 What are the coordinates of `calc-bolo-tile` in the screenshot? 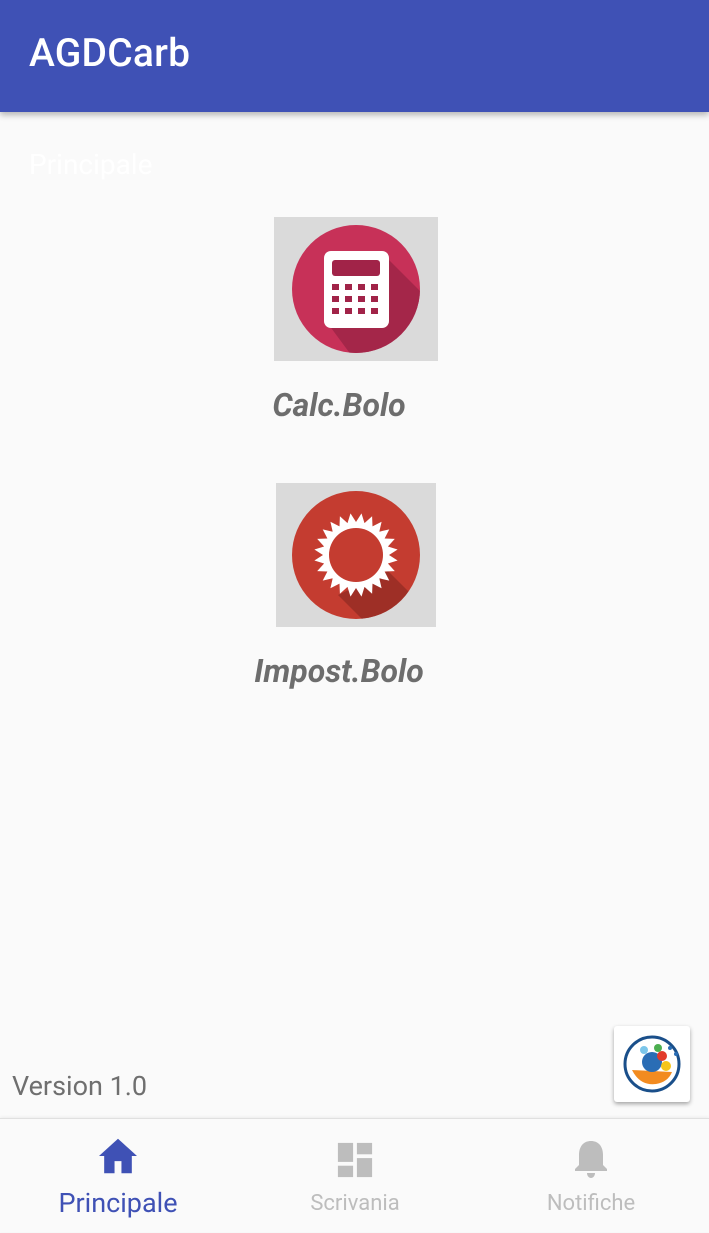 It's located at (356, 289).